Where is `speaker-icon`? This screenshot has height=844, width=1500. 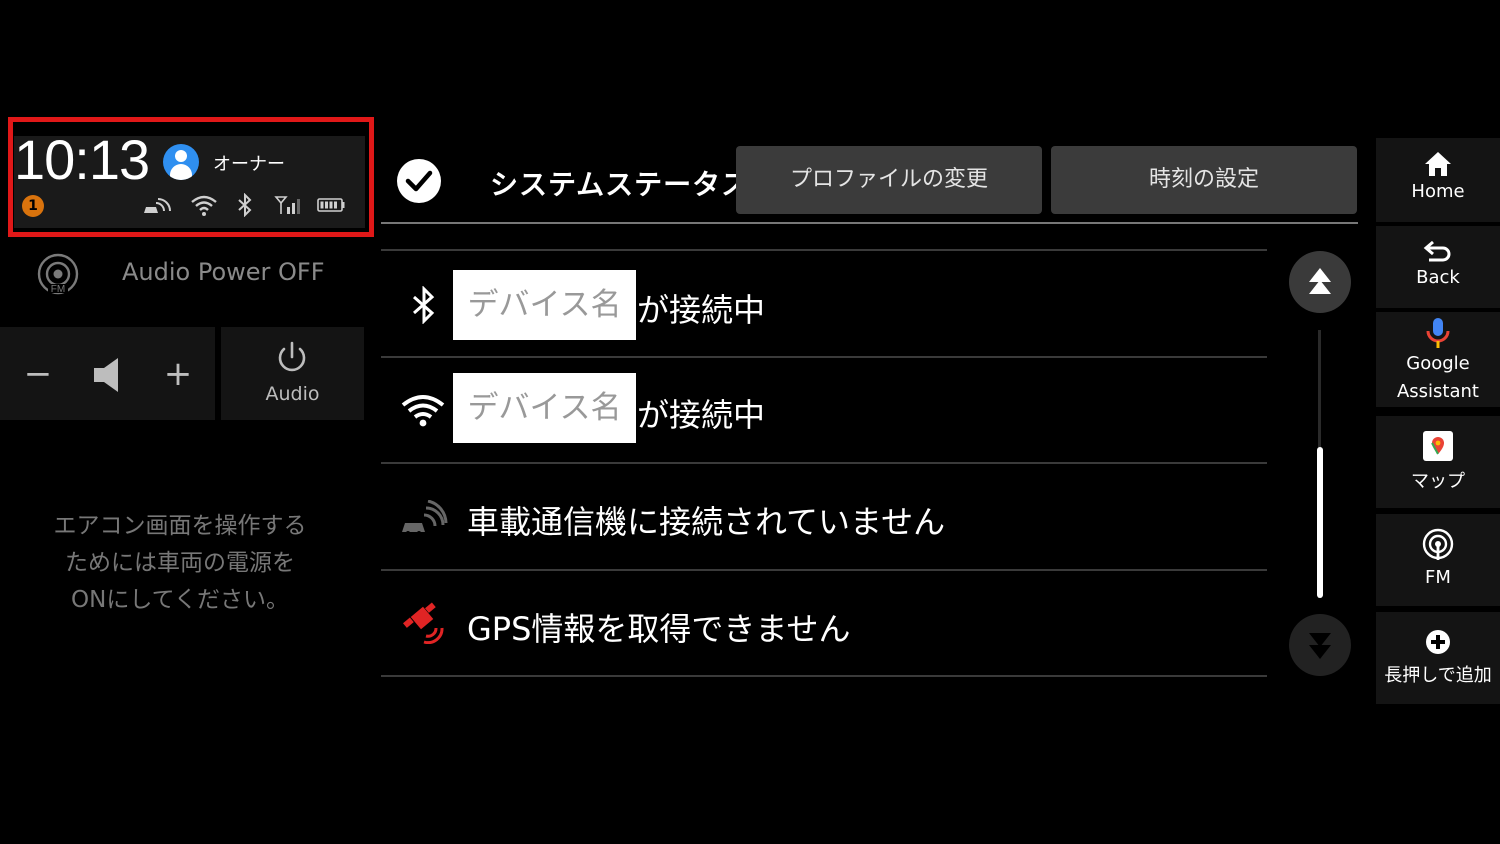
speaker-icon is located at coordinates (106, 375).